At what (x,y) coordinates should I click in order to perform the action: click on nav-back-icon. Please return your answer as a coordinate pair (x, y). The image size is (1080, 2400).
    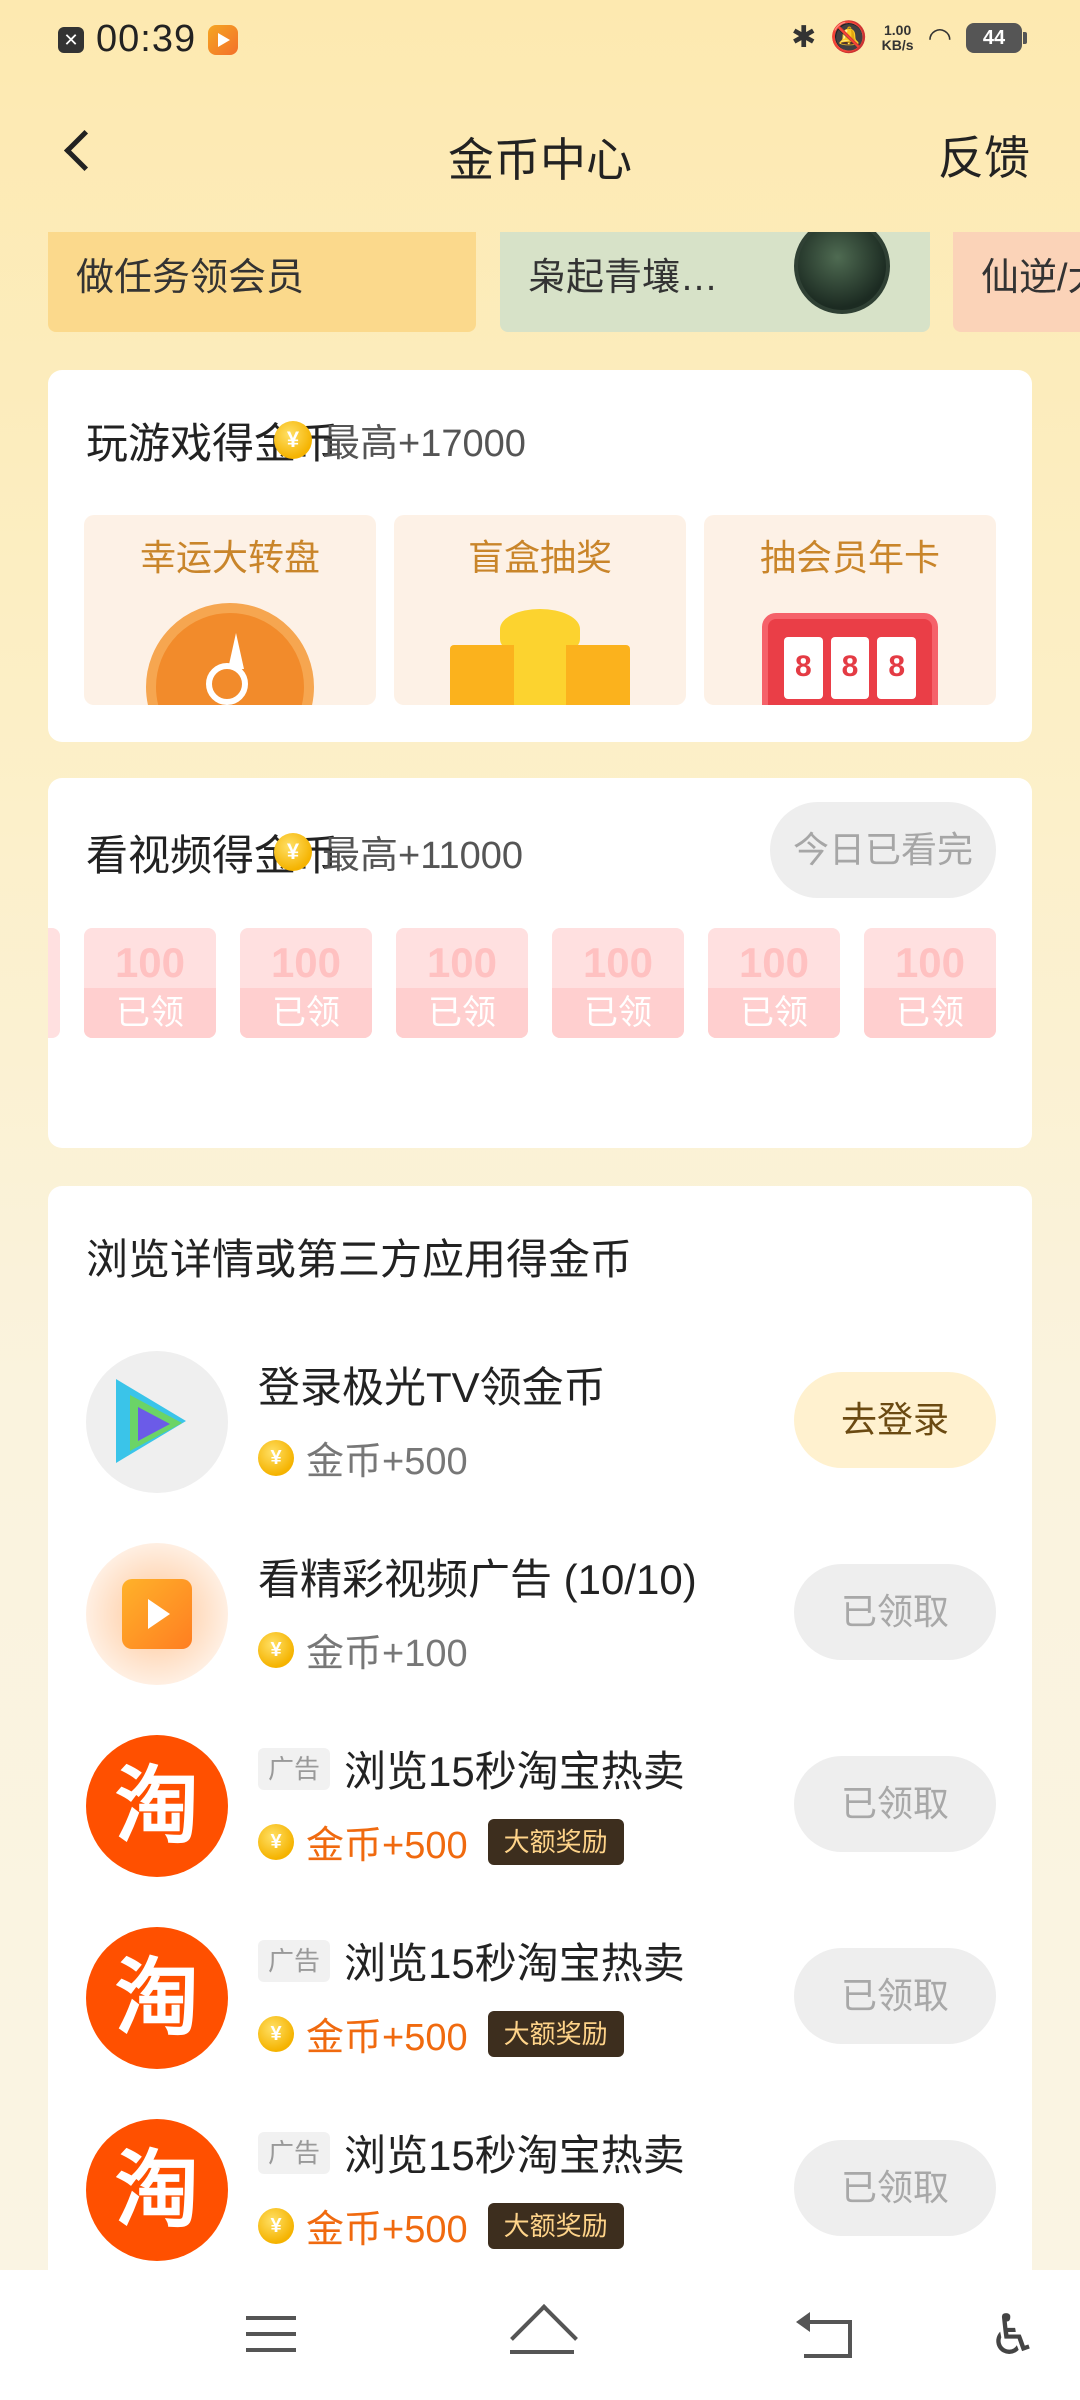
    Looking at the image, I should click on (825, 2335).